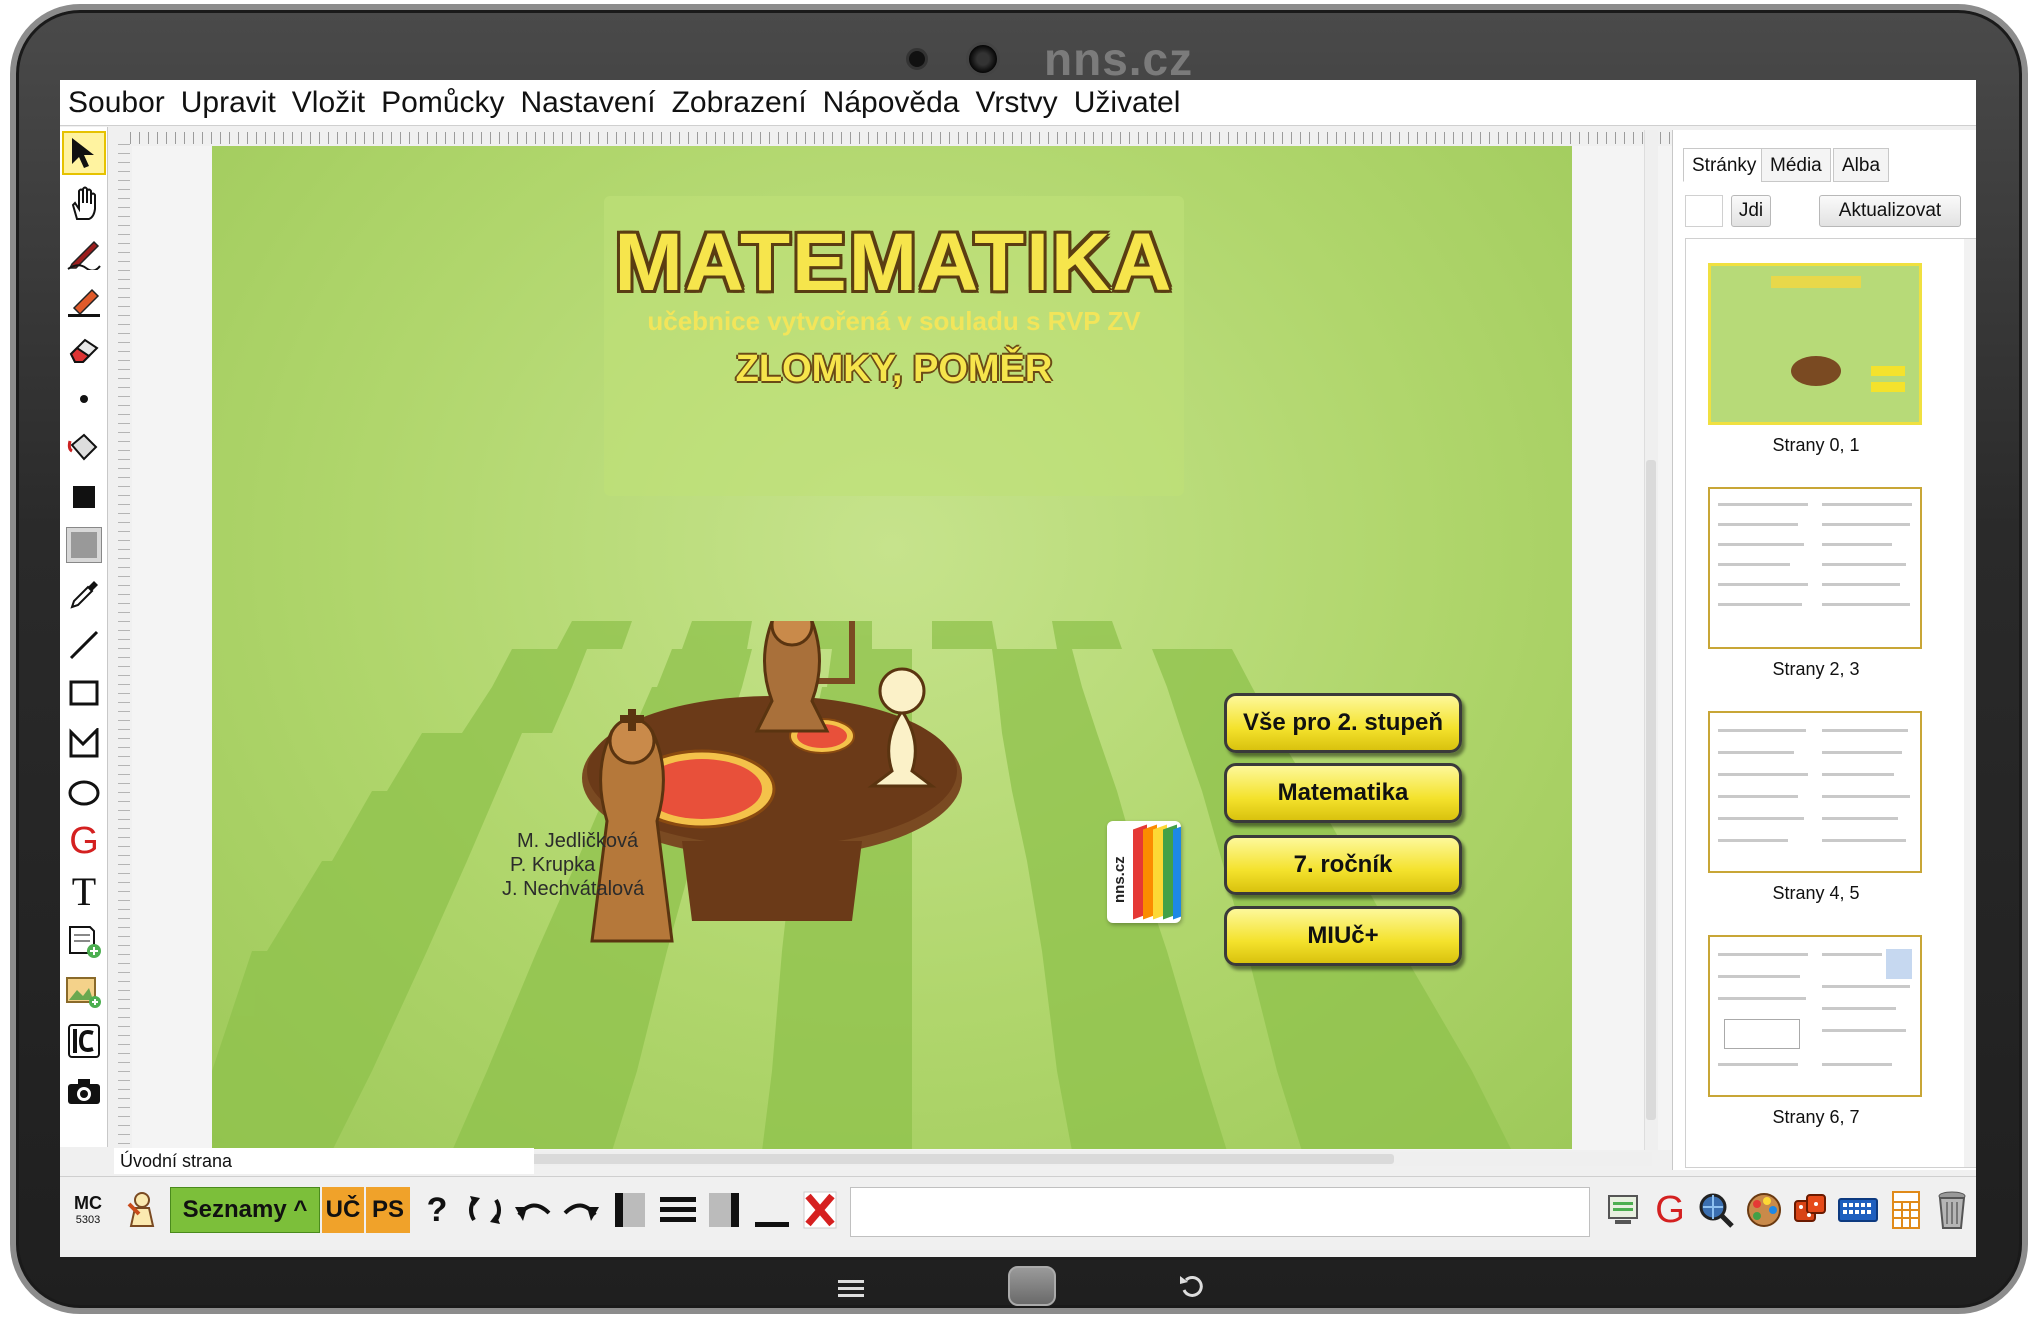 The width and height of the screenshot is (2038, 1322). I want to click on menu-vrstvy: Vrstvy, so click(1016, 103).